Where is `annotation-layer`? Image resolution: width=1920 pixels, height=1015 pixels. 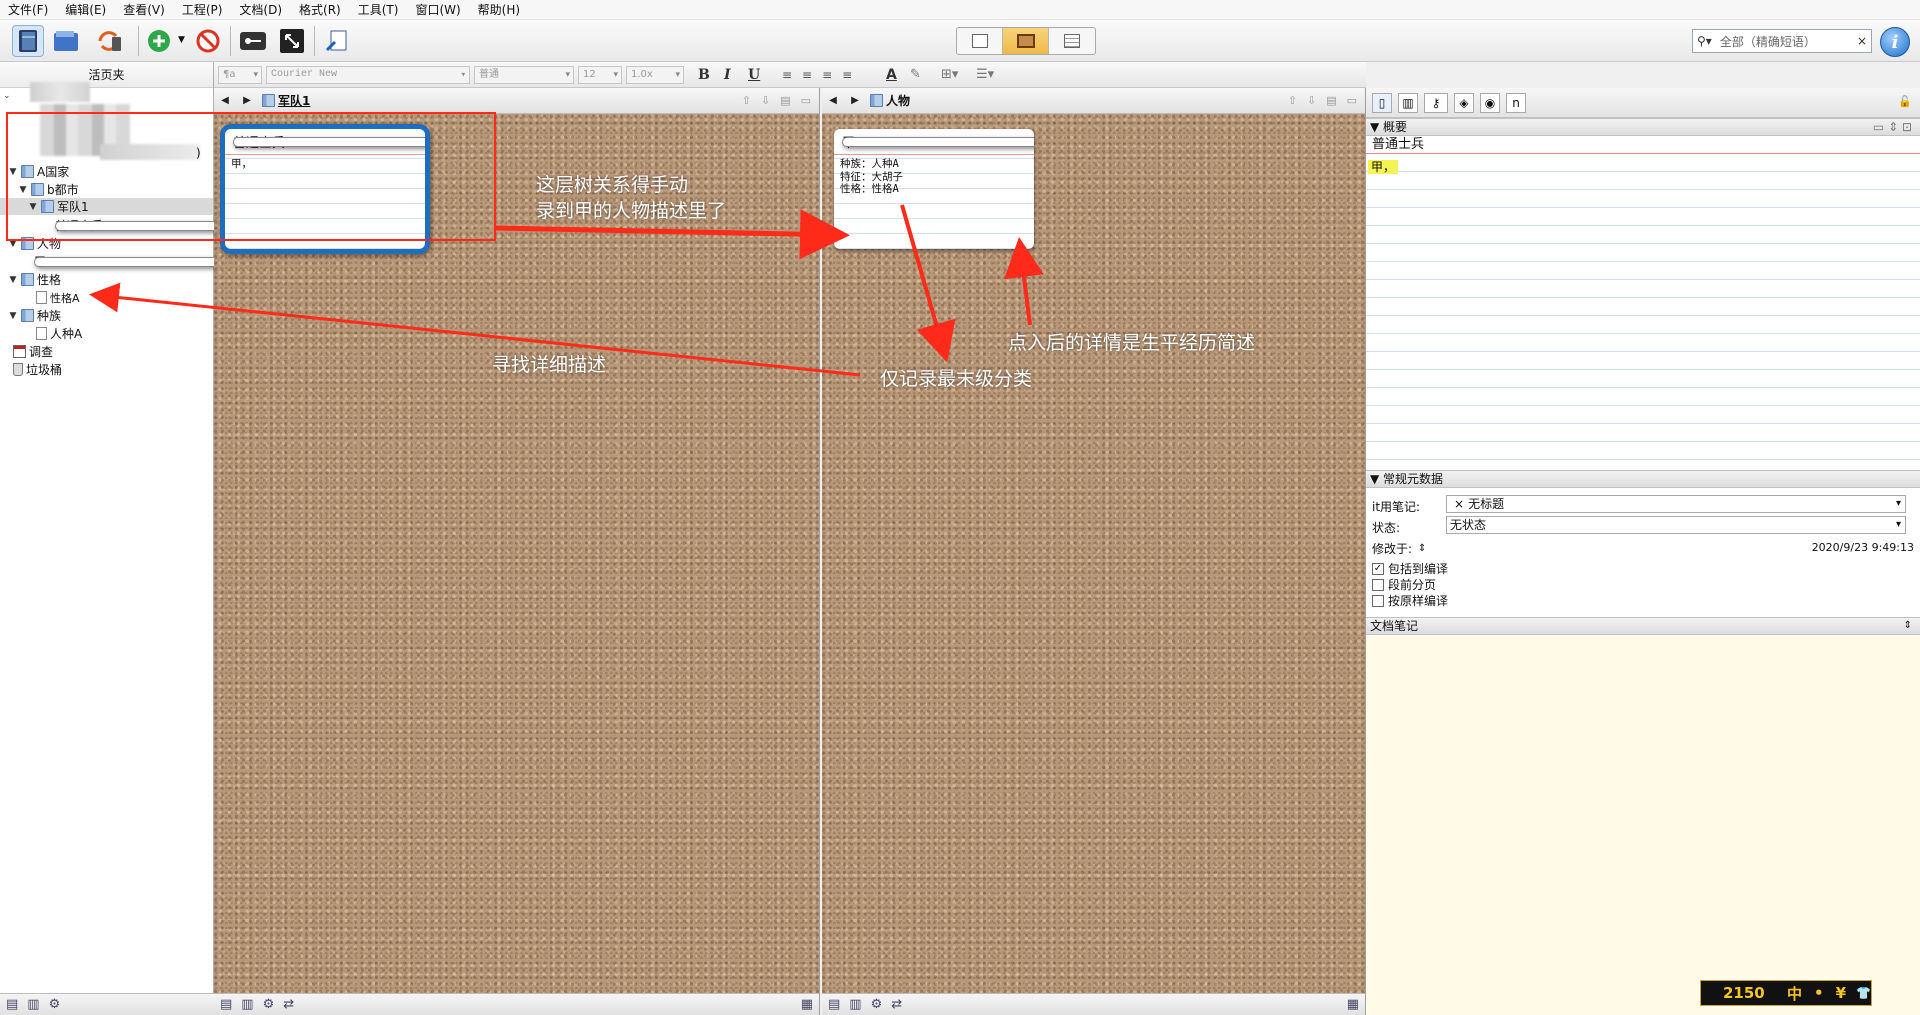
annotation-layer is located at coordinates (525, 244).